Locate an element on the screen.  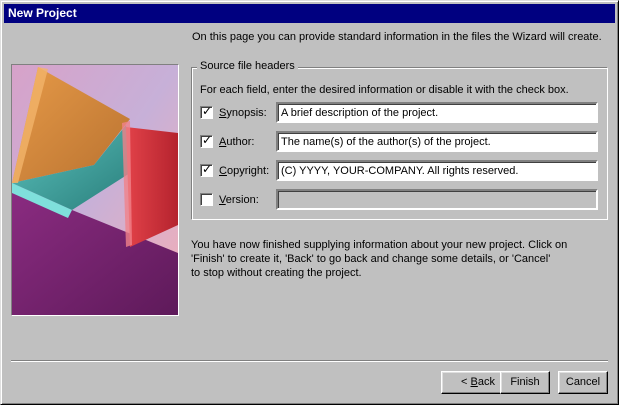
version-label: Version: is located at coordinates (239, 200).